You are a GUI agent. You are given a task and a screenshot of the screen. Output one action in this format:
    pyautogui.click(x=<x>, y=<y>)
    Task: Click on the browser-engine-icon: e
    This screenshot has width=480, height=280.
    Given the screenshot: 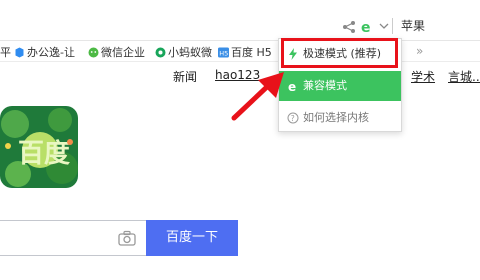 What is the action you would take?
    pyautogui.click(x=367, y=26)
    